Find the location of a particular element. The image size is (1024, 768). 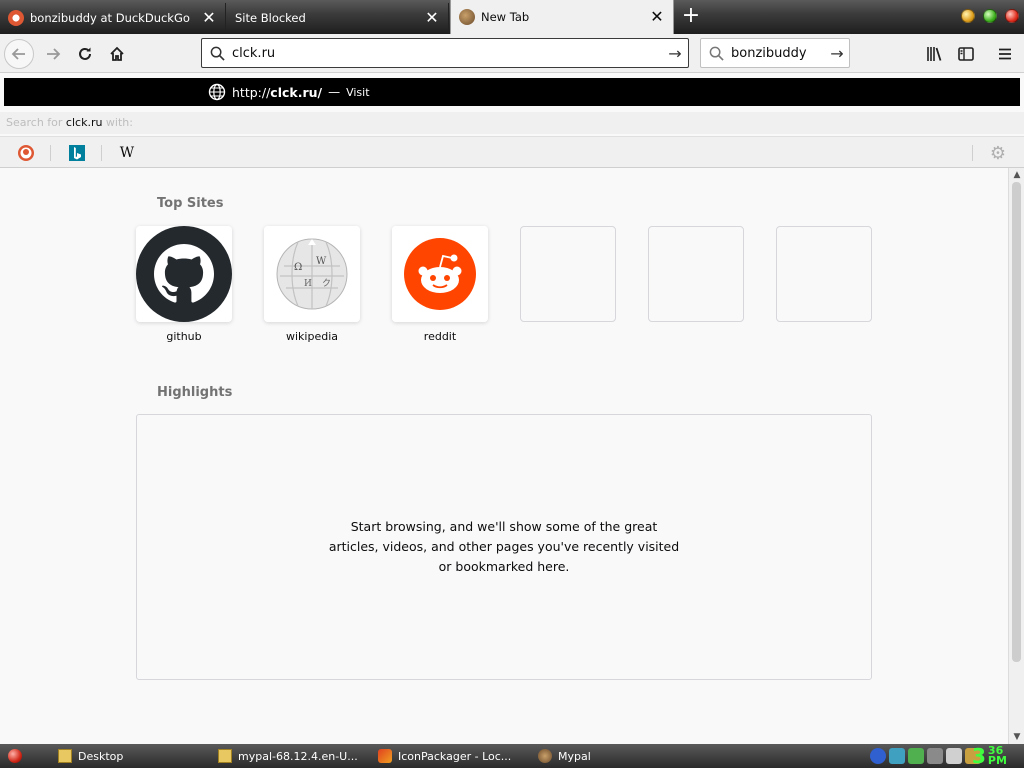

reload-icon is located at coordinates (85, 53).